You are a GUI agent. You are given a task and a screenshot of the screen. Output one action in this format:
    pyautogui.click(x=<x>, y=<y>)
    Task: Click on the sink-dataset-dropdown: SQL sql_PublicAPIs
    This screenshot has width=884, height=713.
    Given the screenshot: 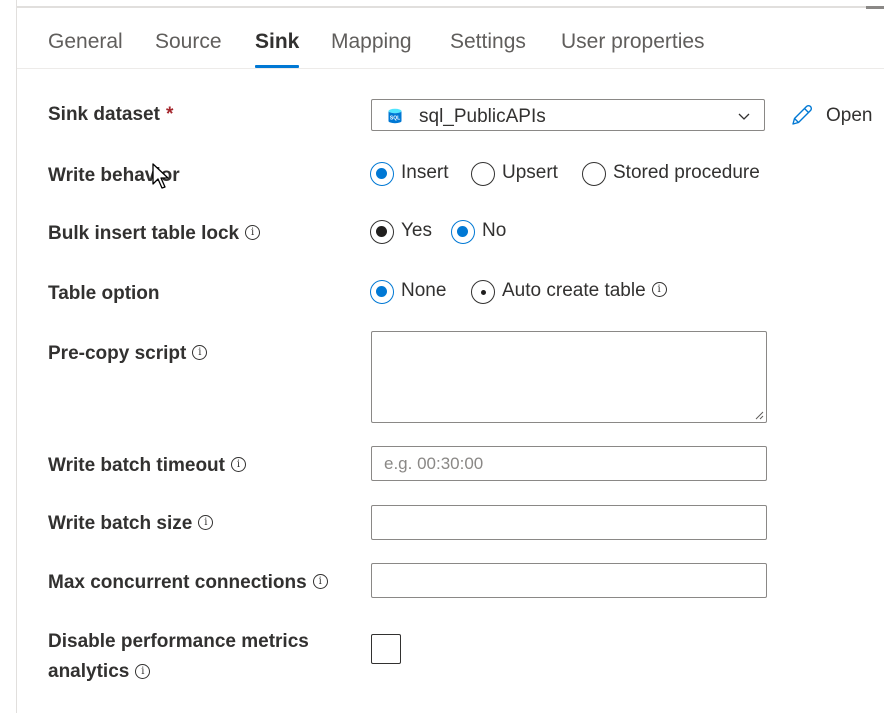 What is the action you would take?
    pyautogui.click(x=568, y=115)
    